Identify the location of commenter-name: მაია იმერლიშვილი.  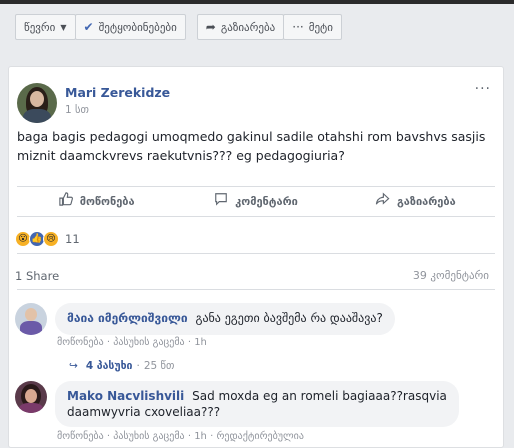
(127, 318).